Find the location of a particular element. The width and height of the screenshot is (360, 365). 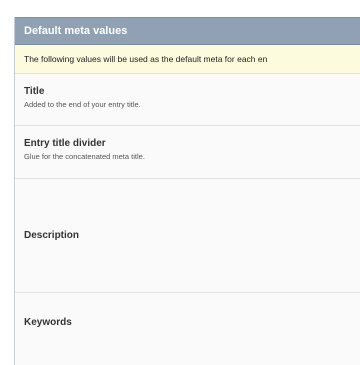

panel-title: Default meta values is located at coordinates (76, 31).